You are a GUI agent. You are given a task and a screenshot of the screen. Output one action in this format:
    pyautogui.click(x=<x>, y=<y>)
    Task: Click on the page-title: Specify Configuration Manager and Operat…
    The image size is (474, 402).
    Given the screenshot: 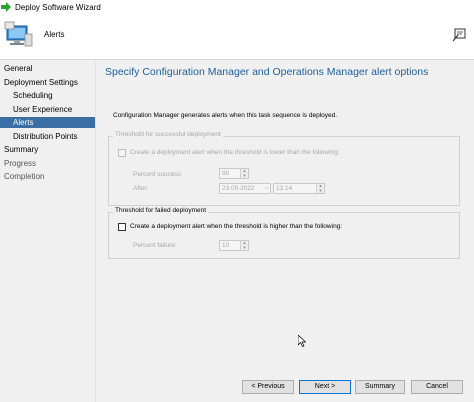 What is the action you would take?
    pyautogui.click(x=267, y=72)
    